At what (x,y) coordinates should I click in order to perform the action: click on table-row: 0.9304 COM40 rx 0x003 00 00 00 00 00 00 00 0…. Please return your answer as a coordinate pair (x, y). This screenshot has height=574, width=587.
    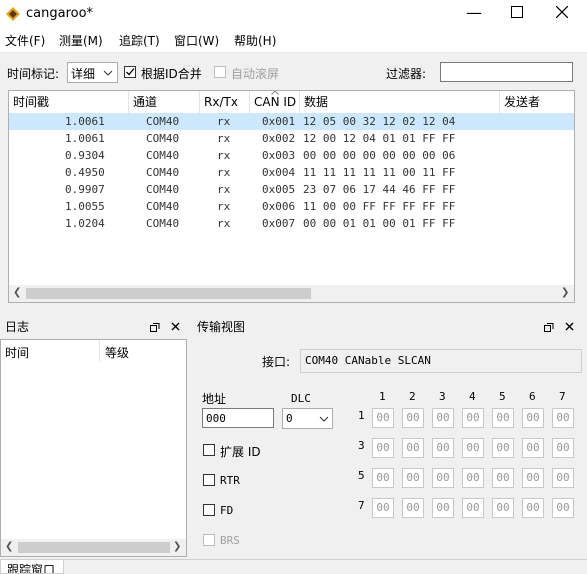
    Looking at the image, I should click on (291, 155).